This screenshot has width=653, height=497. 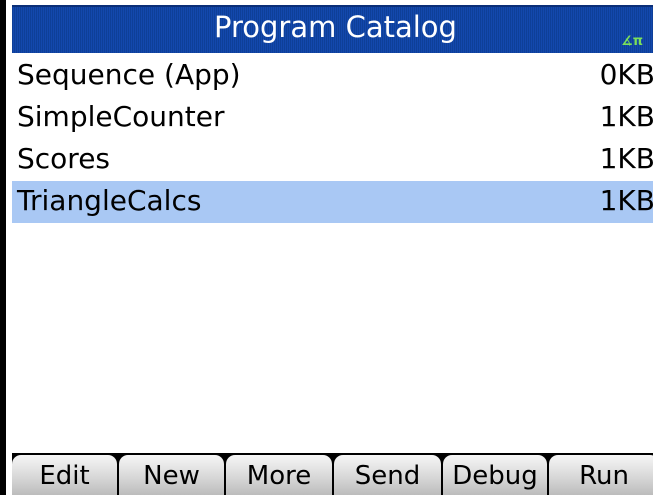 What do you see at coordinates (335, 27) in the screenshot?
I see `page-title: Program Catalog` at bounding box center [335, 27].